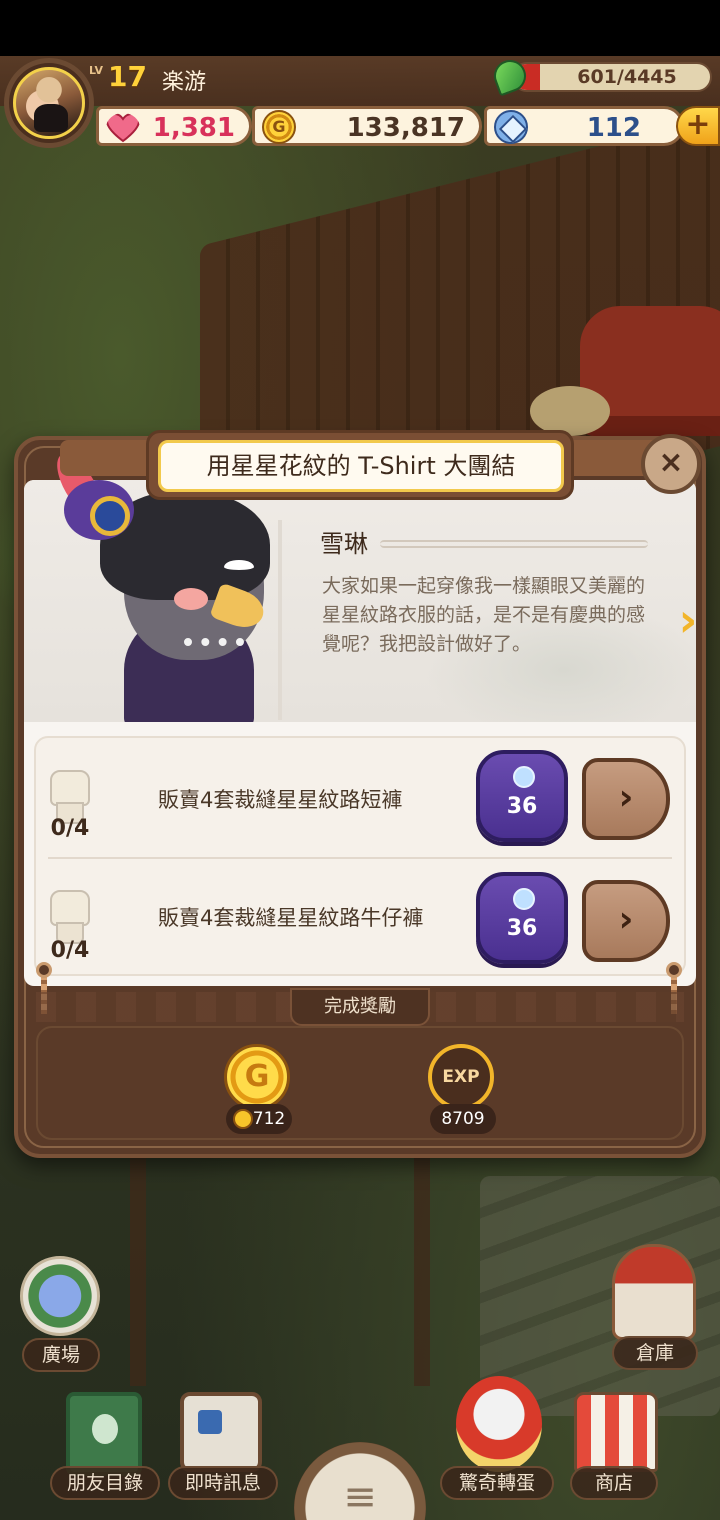 This screenshot has width=720, height=1520. I want to click on avatar, so click(49, 103).